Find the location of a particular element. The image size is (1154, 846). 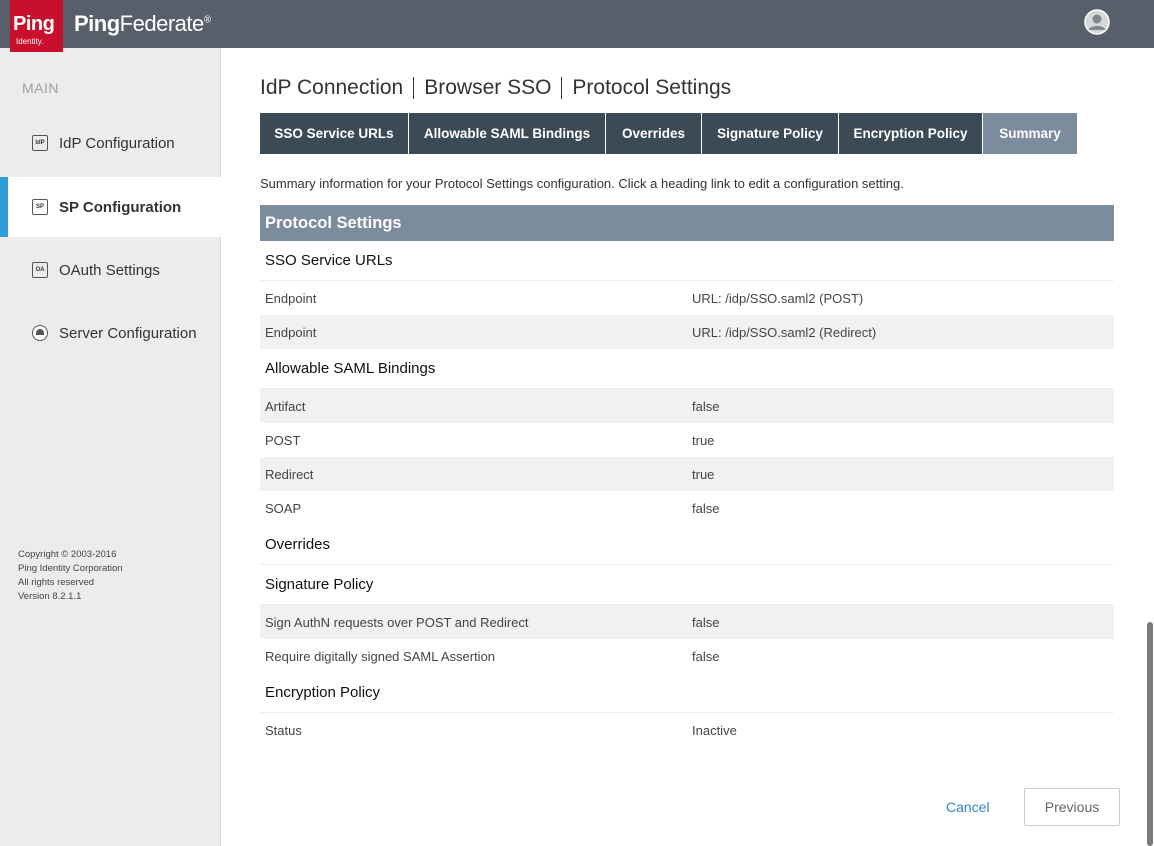

idp-icon: IdP is located at coordinates (40, 143).